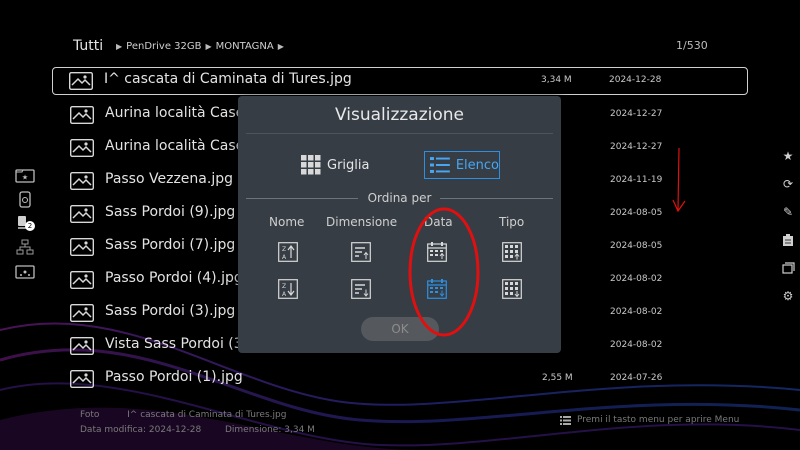 This screenshot has width=800, height=450. Describe the element at coordinates (228, 79) in the screenshot. I see `file-name: I^ cascata di Caminata di Tures.jpg` at that location.